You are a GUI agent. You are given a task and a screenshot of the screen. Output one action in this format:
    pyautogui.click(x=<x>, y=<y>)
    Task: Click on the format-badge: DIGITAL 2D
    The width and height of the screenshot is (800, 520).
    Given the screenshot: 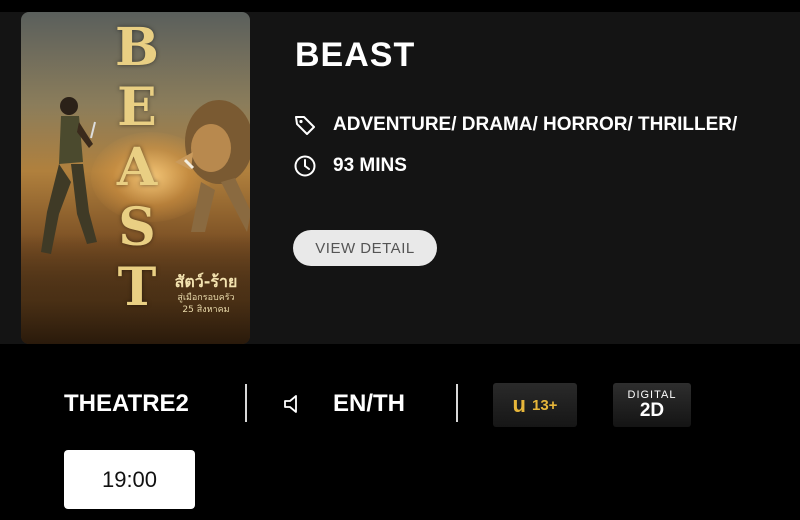 What is the action you would take?
    pyautogui.click(x=652, y=405)
    